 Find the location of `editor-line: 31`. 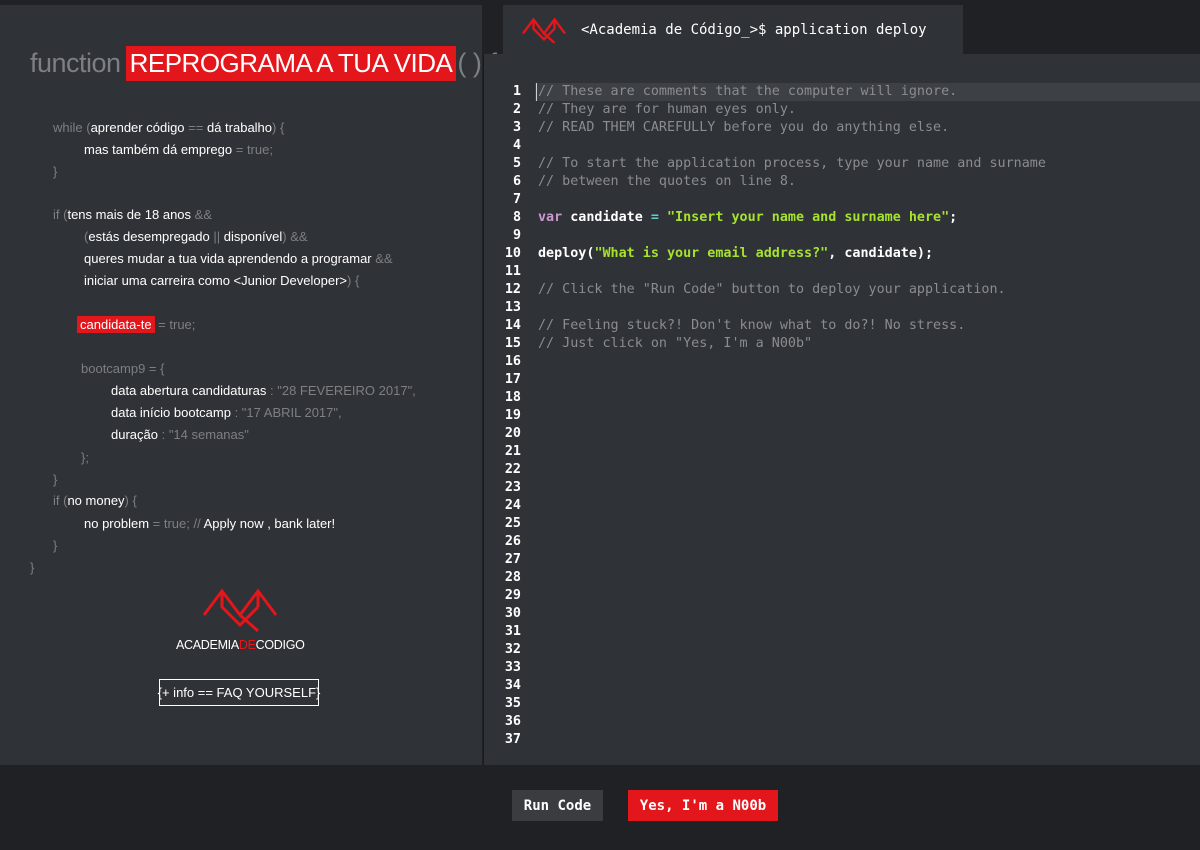

editor-line: 31 is located at coordinates (841, 632).